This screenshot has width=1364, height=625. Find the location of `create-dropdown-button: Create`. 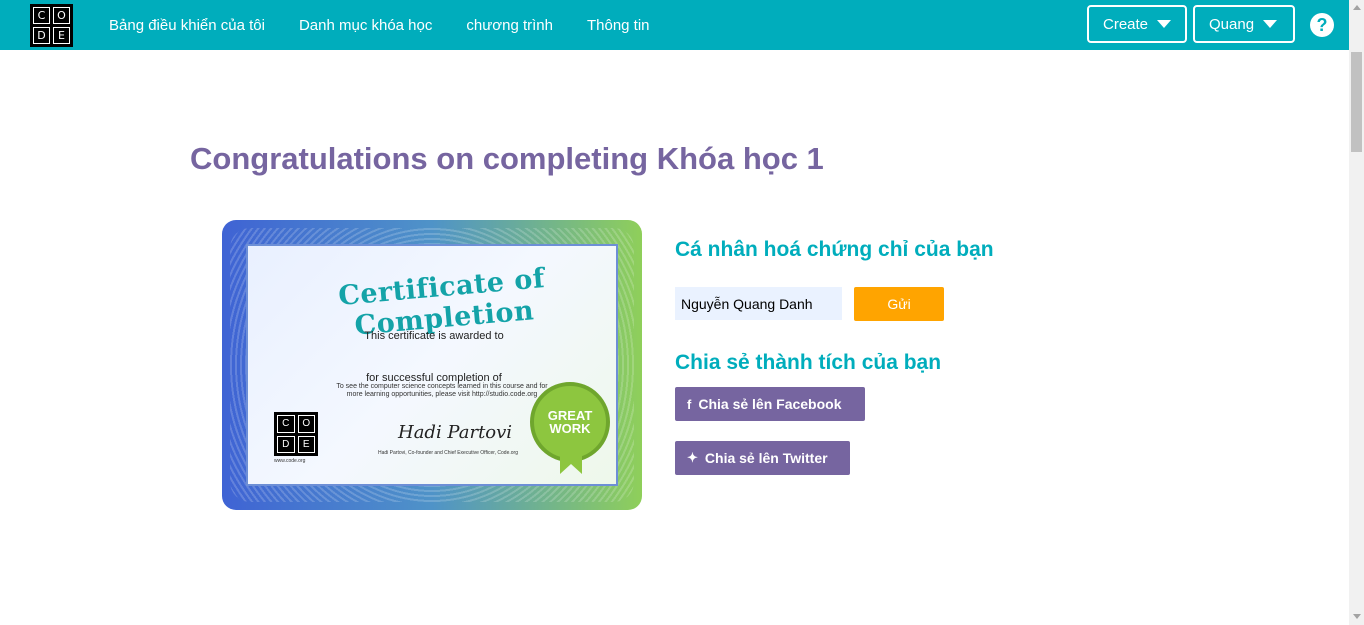

create-dropdown-button: Create is located at coordinates (1137, 24).